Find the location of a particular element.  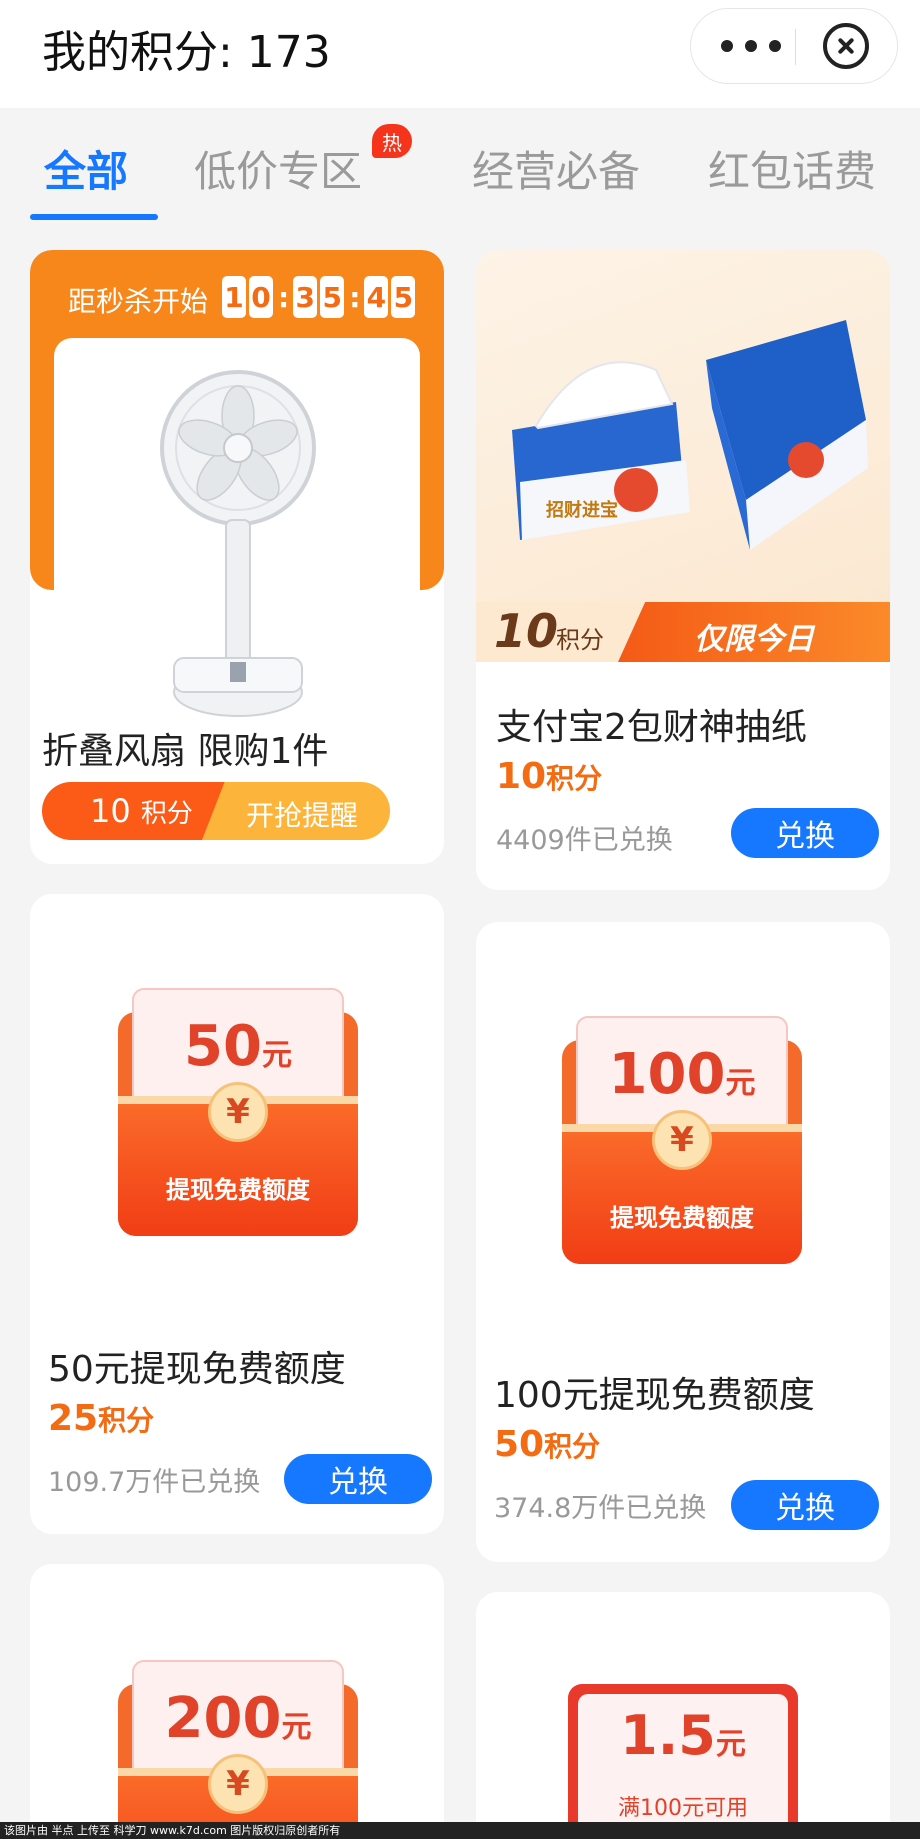

countdown-timer: 1 0 : 3 5 : 4 5 is located at coordinates (320, 297).